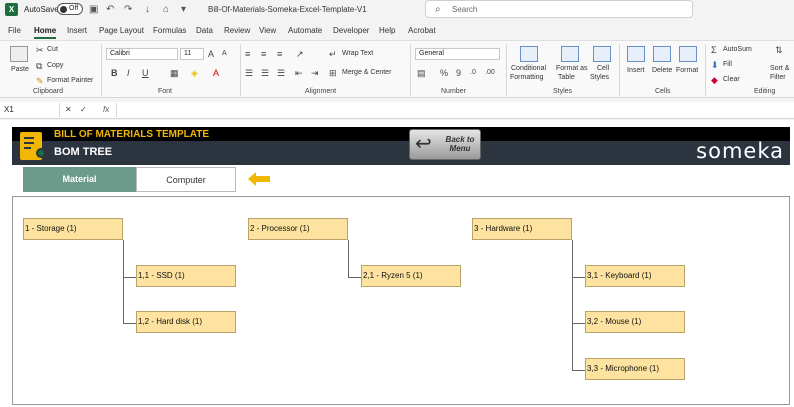 Image resolution: width=794 pixels, height=407 pixels. Describe the element at coordinates (422, 30) in the screenshot. I see `tab-acrobat: Acrobat` at that location.